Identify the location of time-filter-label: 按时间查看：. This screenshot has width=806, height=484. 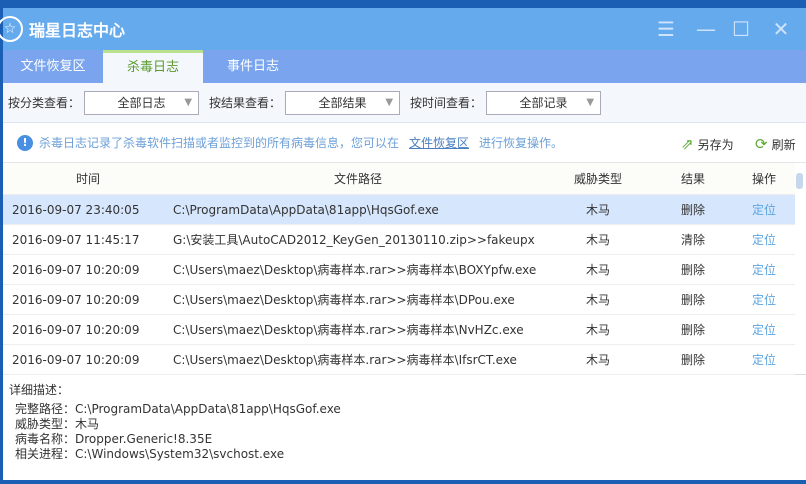
(446, 103).